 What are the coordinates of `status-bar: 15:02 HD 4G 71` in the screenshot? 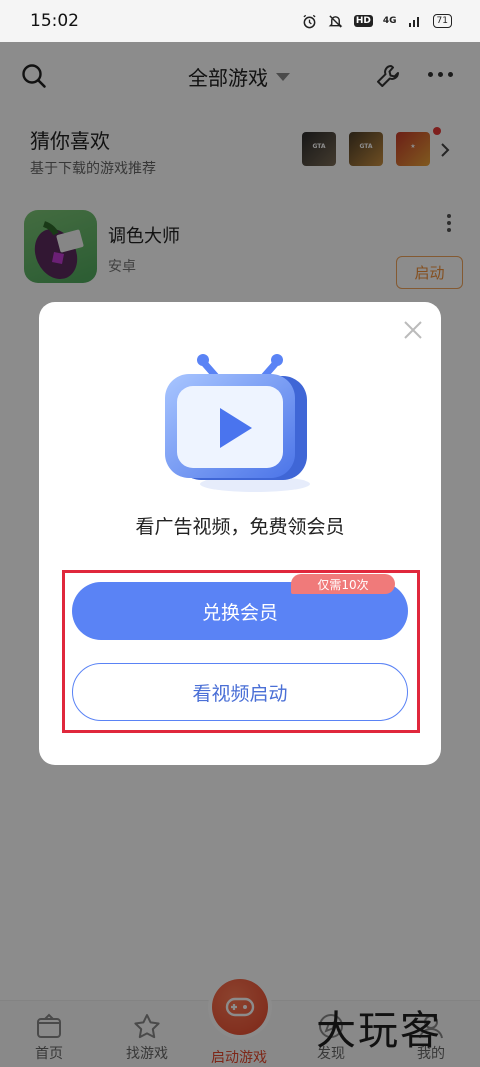 It's located at (240, 21).